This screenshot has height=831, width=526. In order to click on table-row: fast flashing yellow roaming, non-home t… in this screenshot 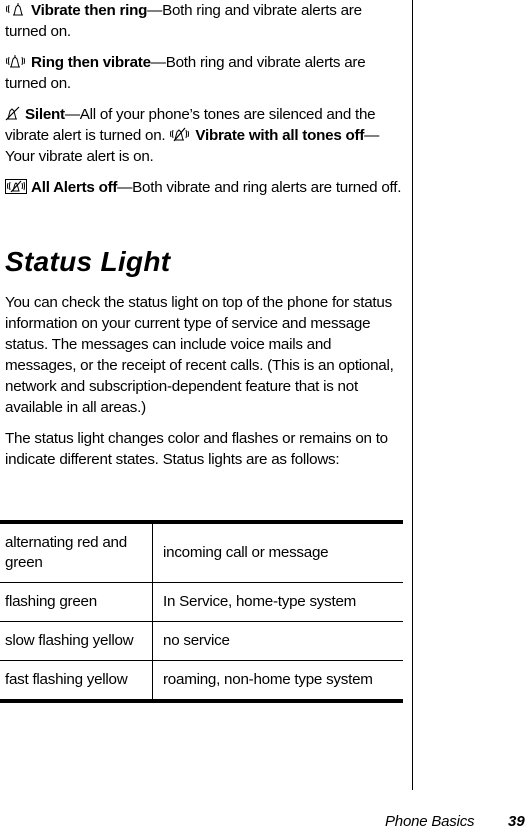, I will do `click(201, 680)`.